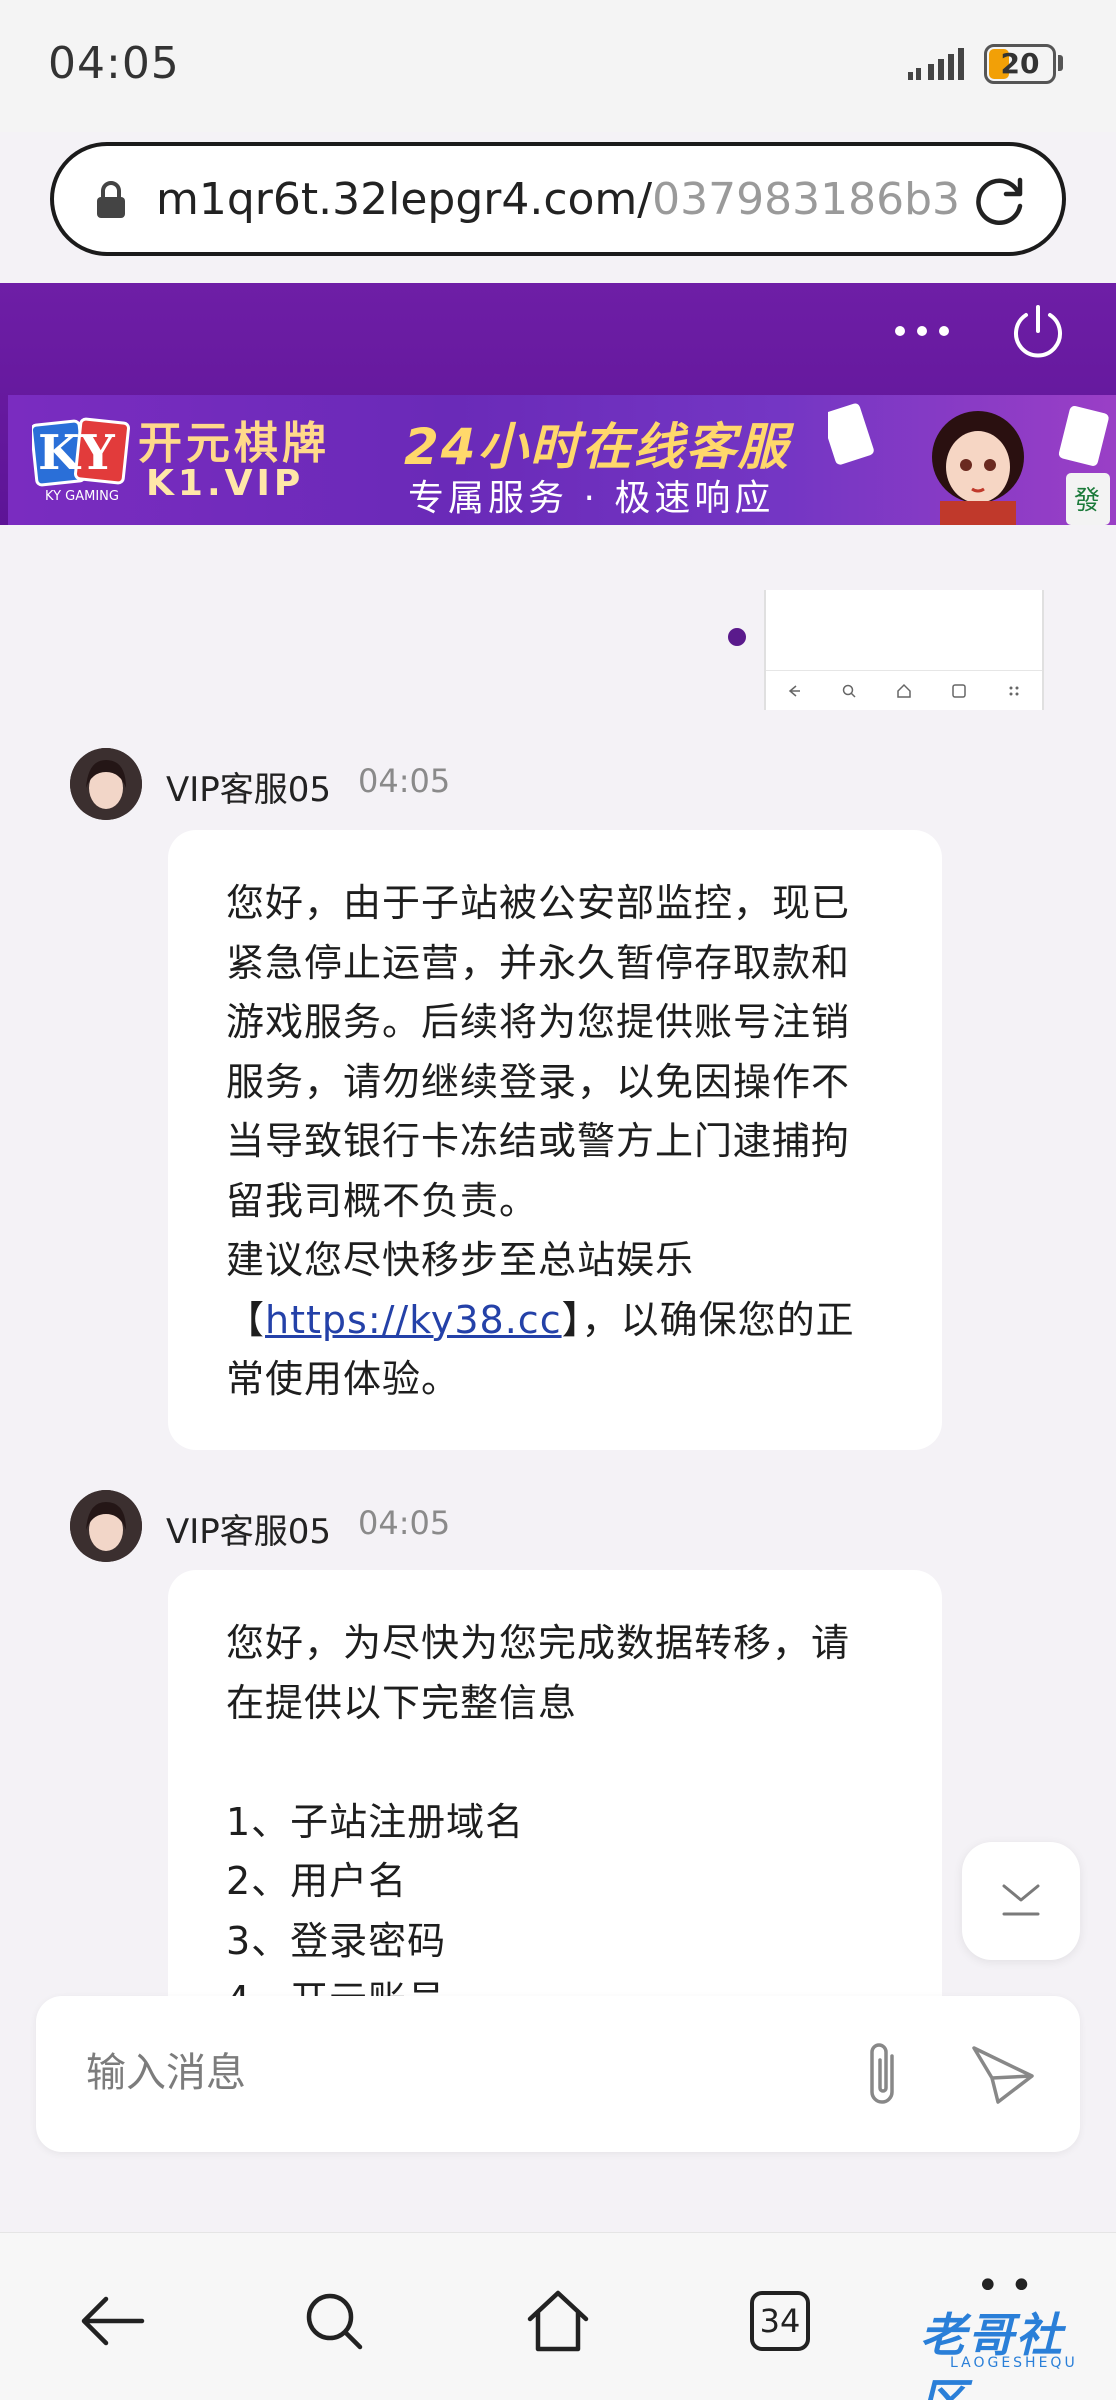  I want to click on browser-nav-bar: 34 •• 老哥社区 LAOGESHEQU, so click(558, 2316).